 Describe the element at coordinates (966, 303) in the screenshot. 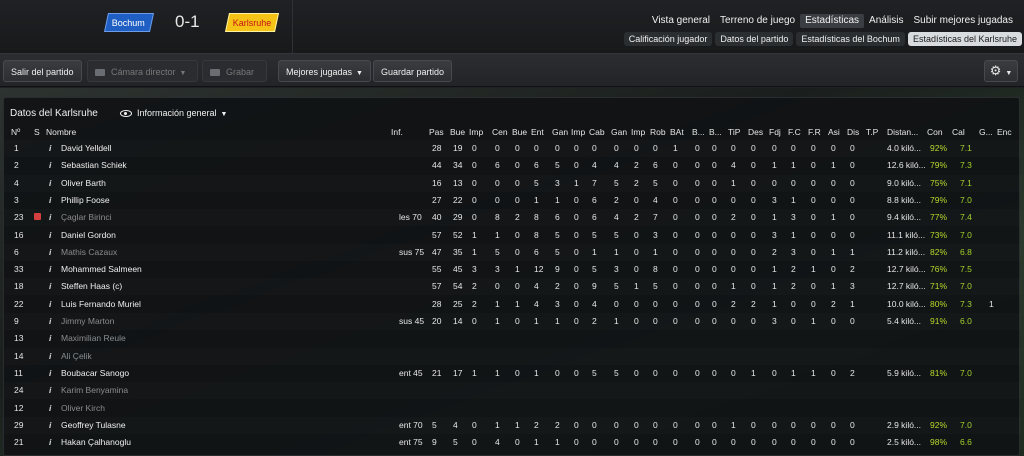

I see `rating-cell: 7.3` at that location.